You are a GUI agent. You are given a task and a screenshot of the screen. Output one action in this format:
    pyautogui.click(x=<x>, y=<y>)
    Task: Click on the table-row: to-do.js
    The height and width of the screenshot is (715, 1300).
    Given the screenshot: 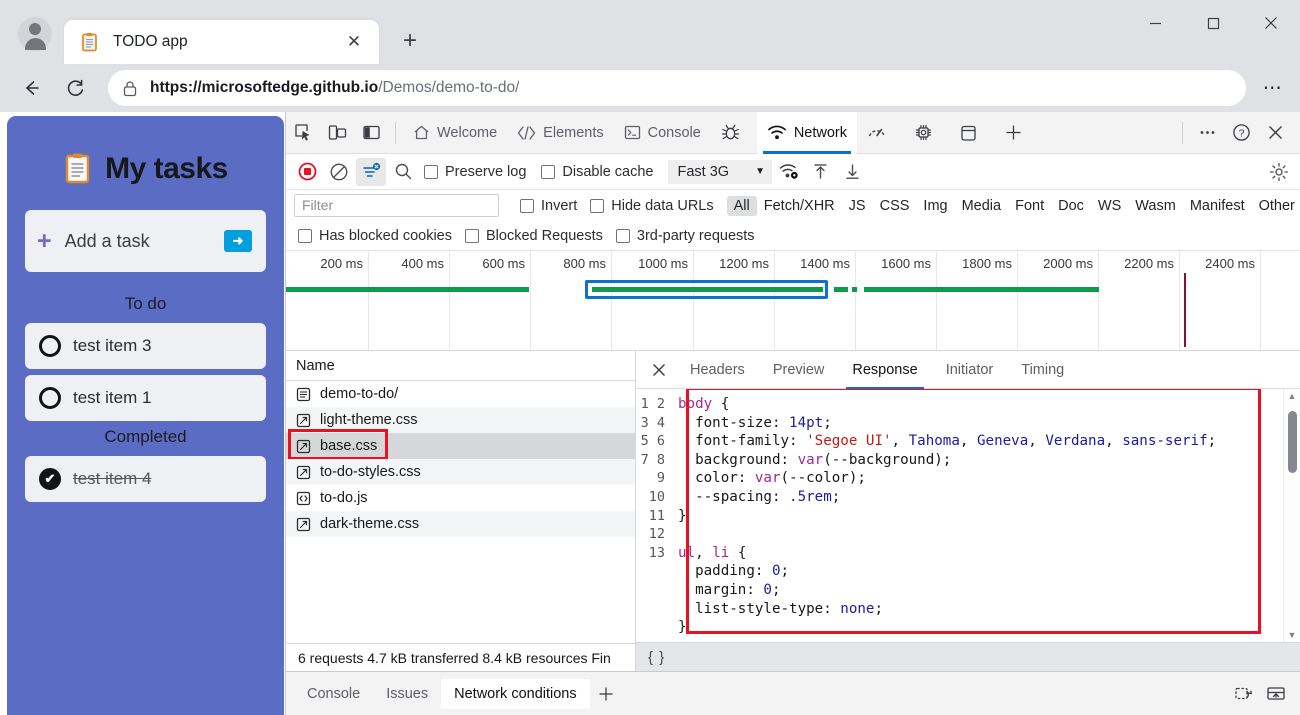 What is the action you would take?
    pyautogui.click(x=460, y=498)
    